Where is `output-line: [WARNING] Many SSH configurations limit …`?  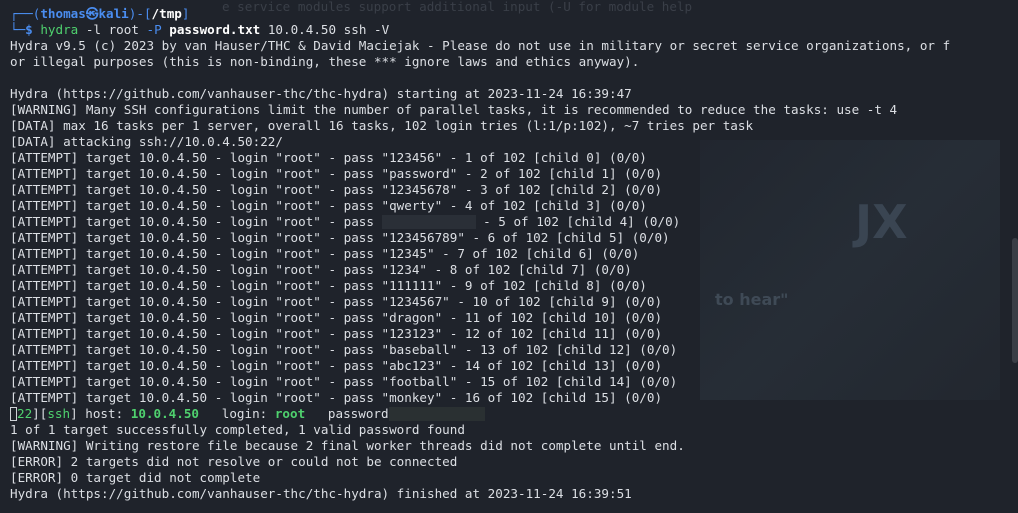
output-line: [WARNING] Many SSH configurations limit … is located at coordinates (454, 109).